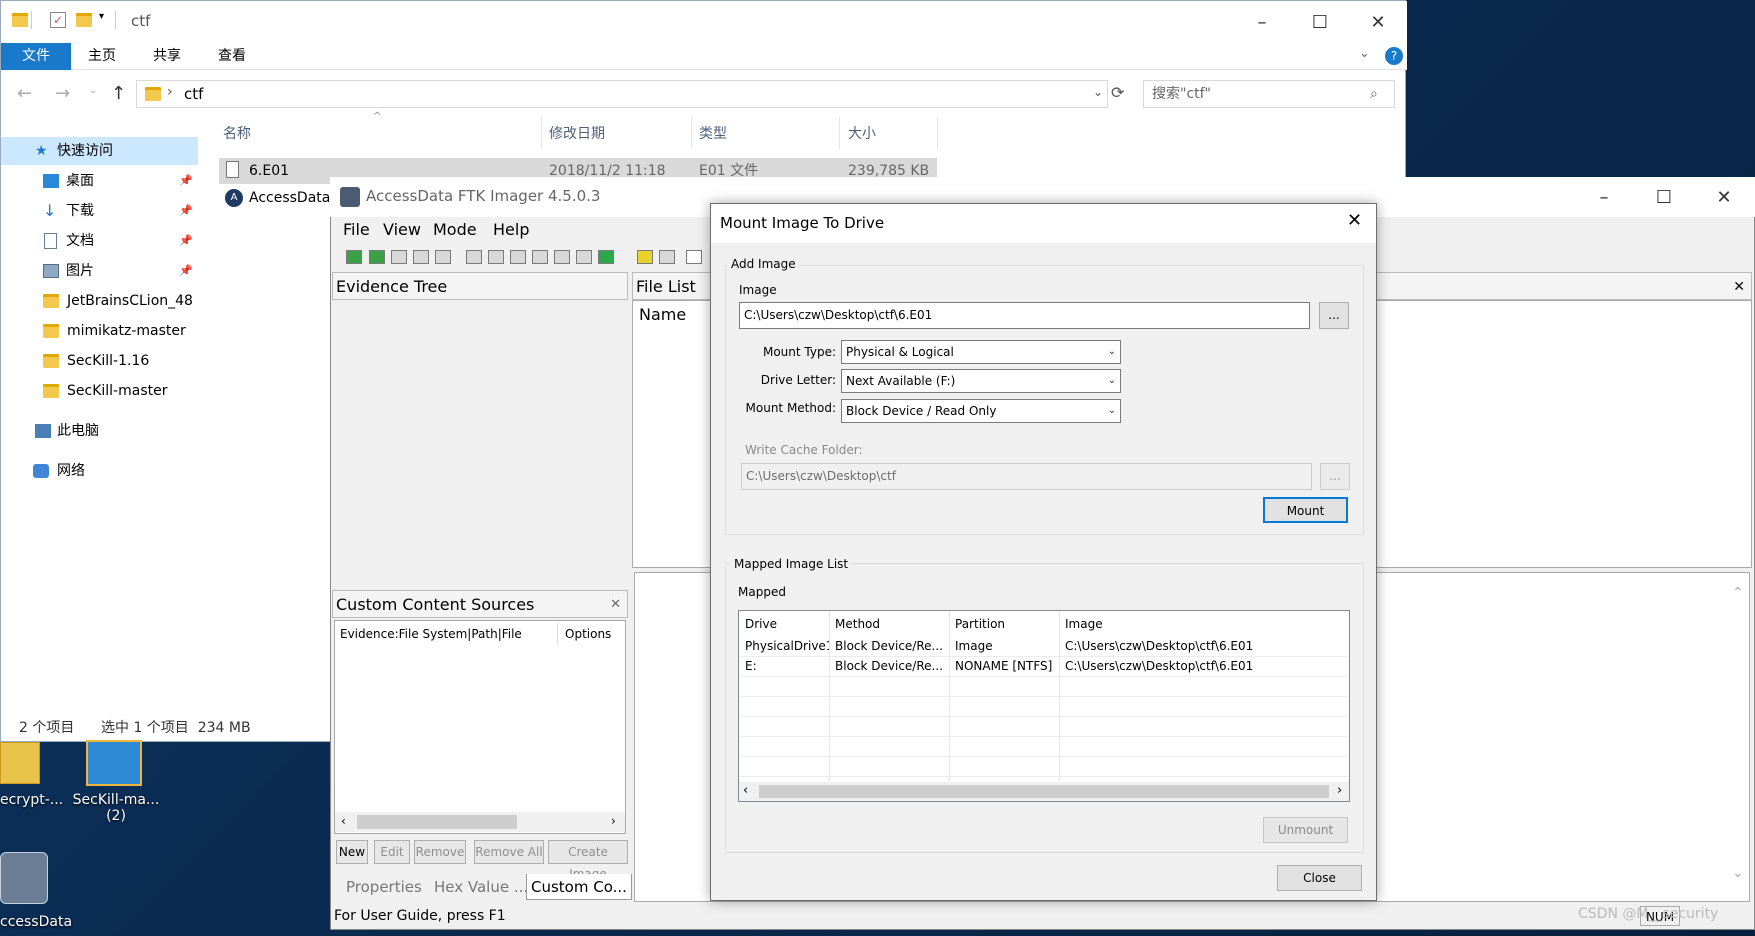 Image resolution: width=1755 pixels, height=936 pixels. Describe the element at coordinates (645, 257) in the screenshot. I see `mount-icon` at that location.